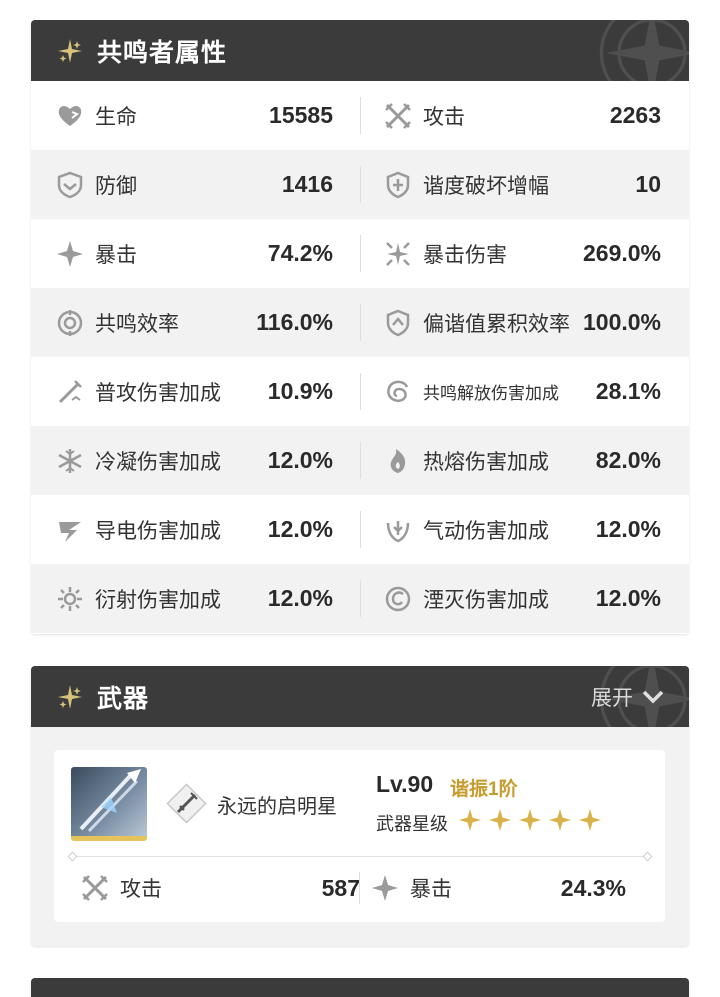 This screenshot has height=997, width=720. I want to click on attribute-row: 共鸣效率 116.0% 偏谐值累积效率 100.0%, so click(360, 322).